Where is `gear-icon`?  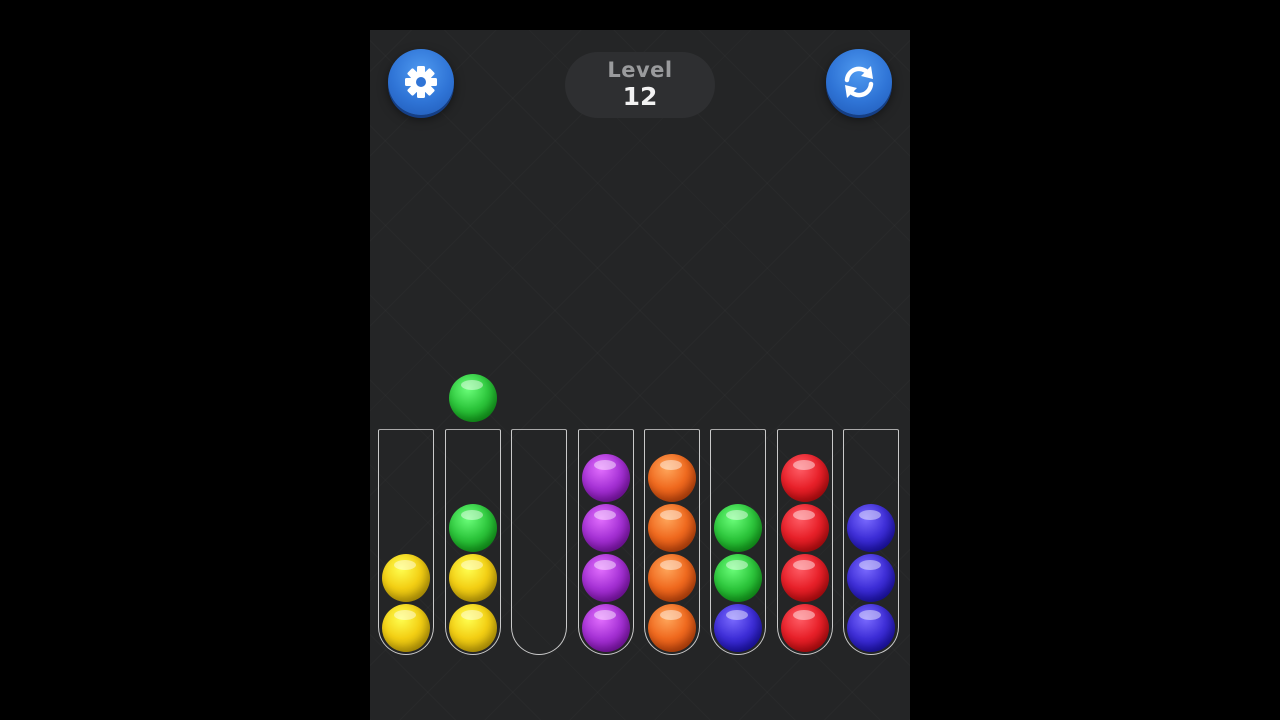 gear-icon is located at coordinates (421, 82).